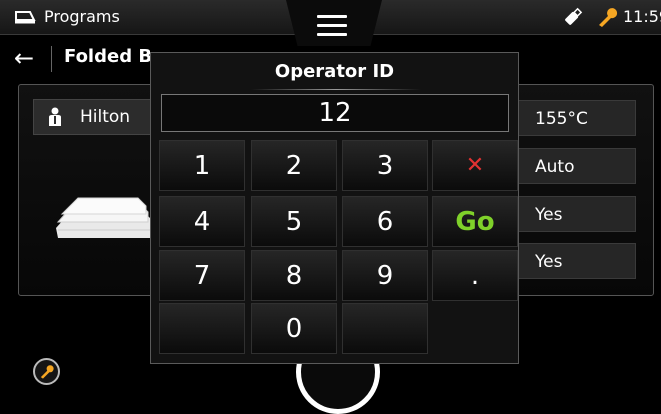 Image resolution: width=661 pixels, height=414 pixels. I want to click on page-title: Folded B, so click(107, 56).